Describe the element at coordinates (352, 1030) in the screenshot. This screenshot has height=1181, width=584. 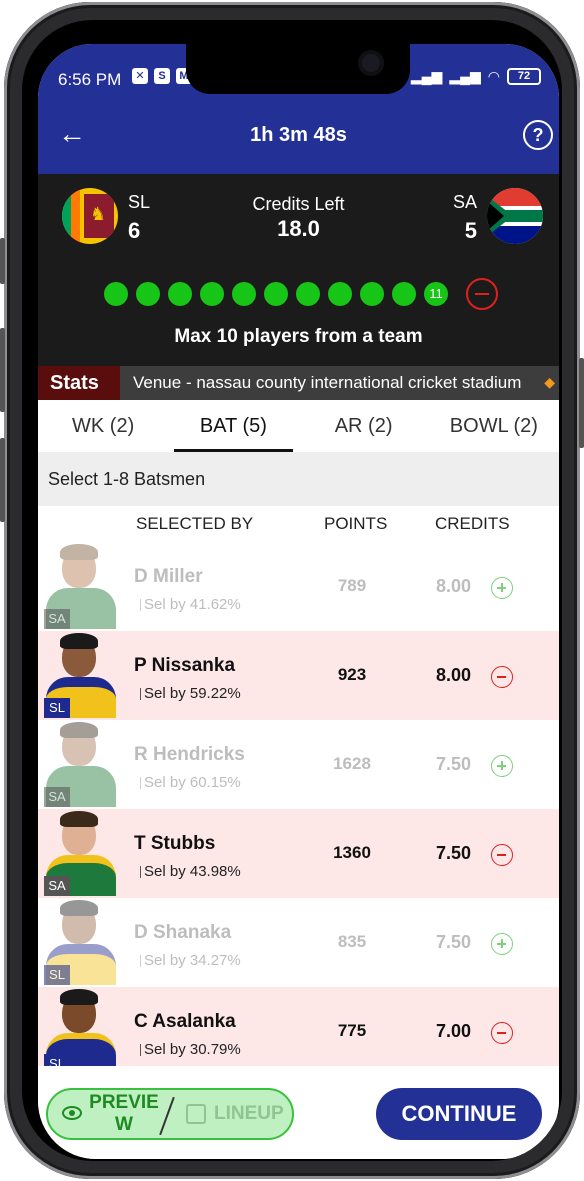
I see `player-points: 775` at that location.